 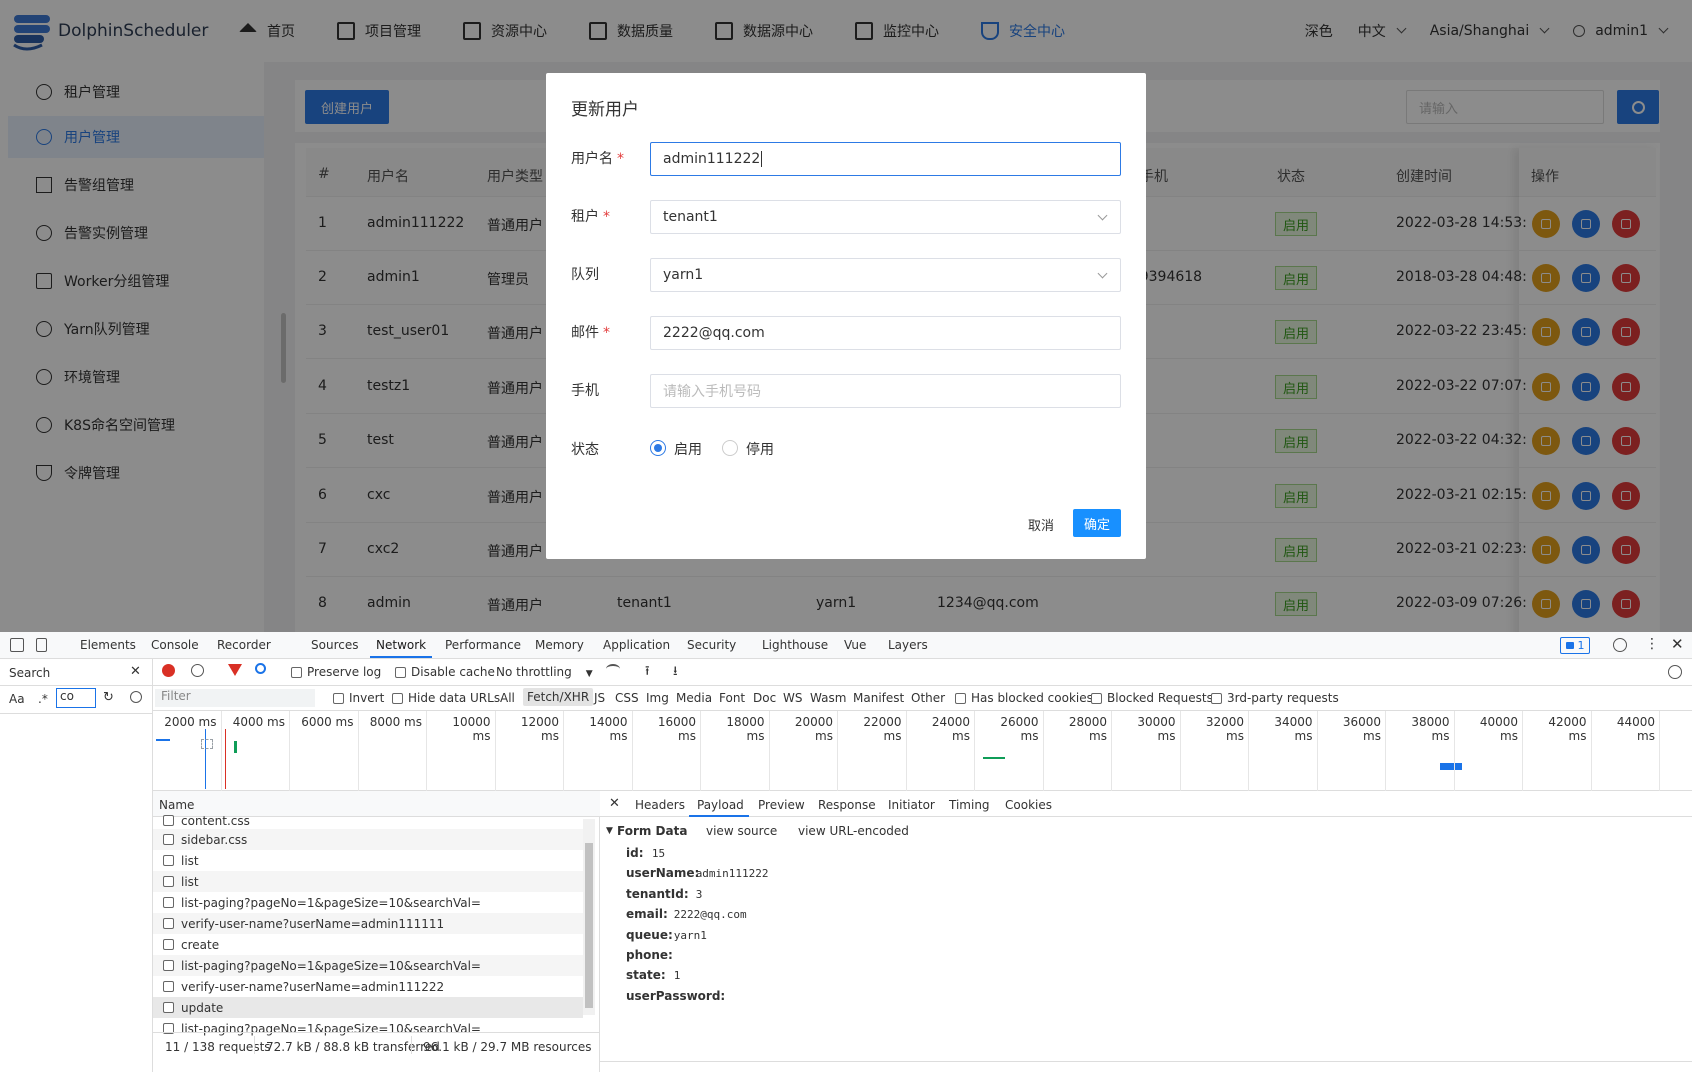 What do you see at coordinates (1028, 805) in the screenshot?
I see `detail-tab-cookies: Cookies` at bounding box center [1028, 805].